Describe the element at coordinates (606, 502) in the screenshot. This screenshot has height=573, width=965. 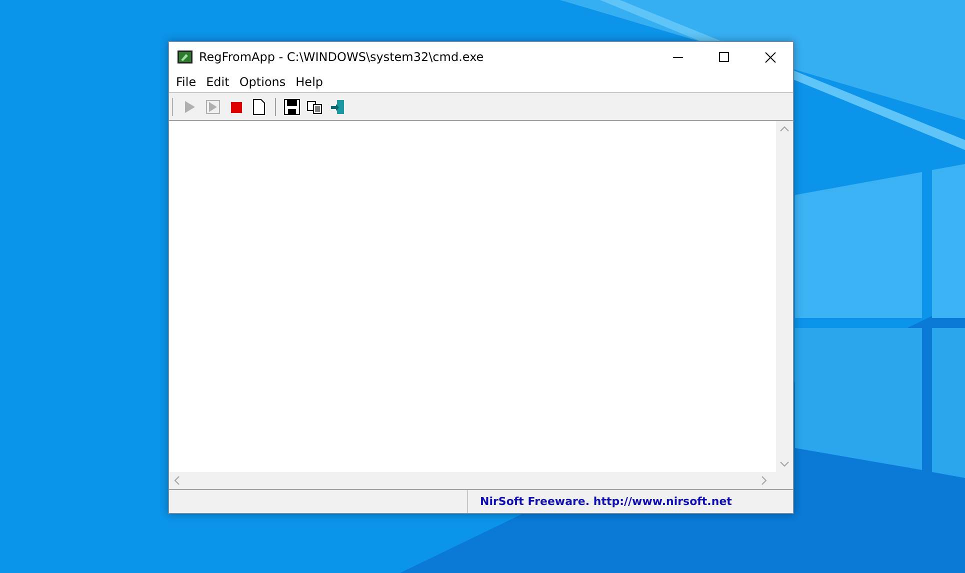
I see `status-text: NirSoft Freeware. http://www.nirsoft.net` at that location.